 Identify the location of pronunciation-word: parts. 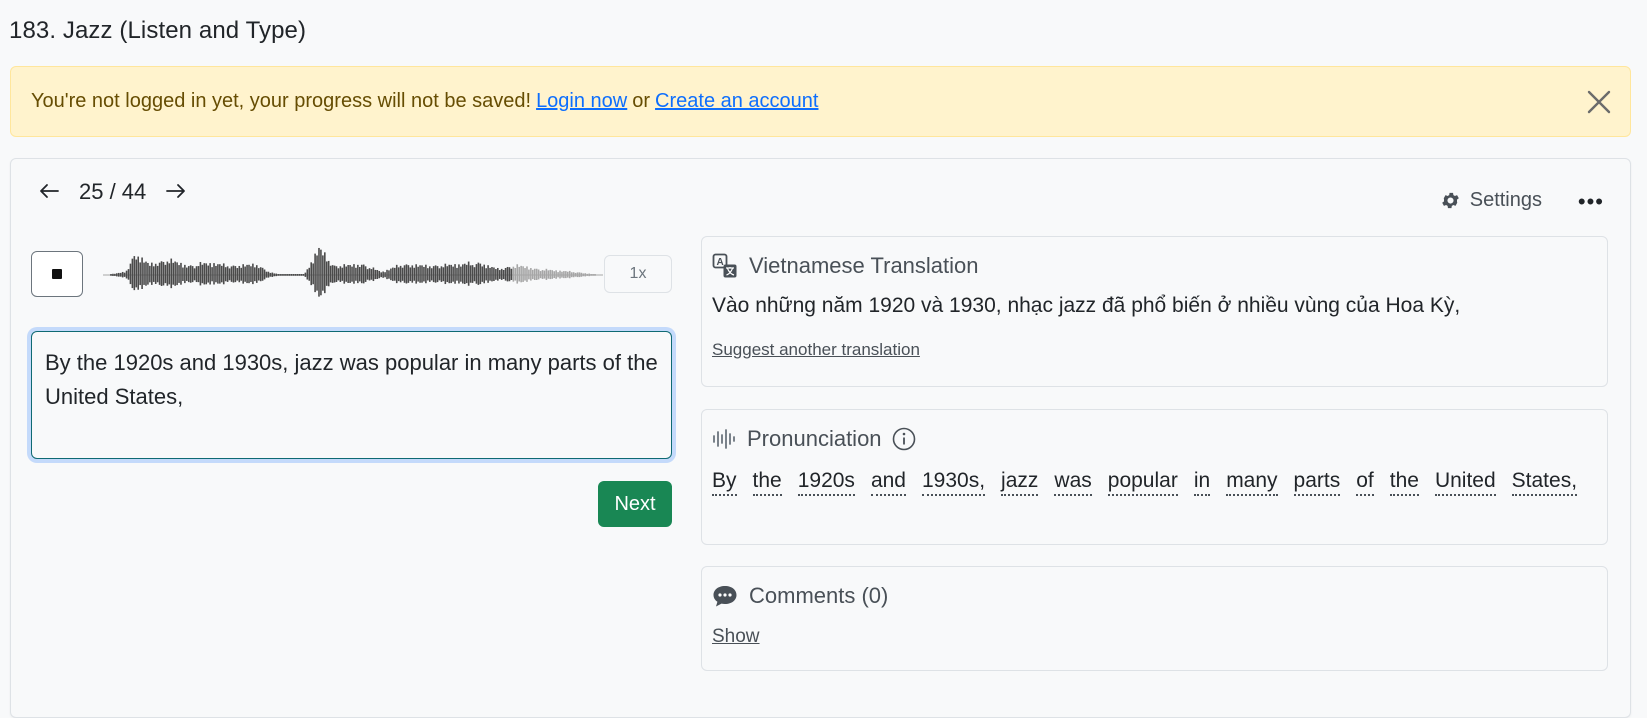
(1317, 482).